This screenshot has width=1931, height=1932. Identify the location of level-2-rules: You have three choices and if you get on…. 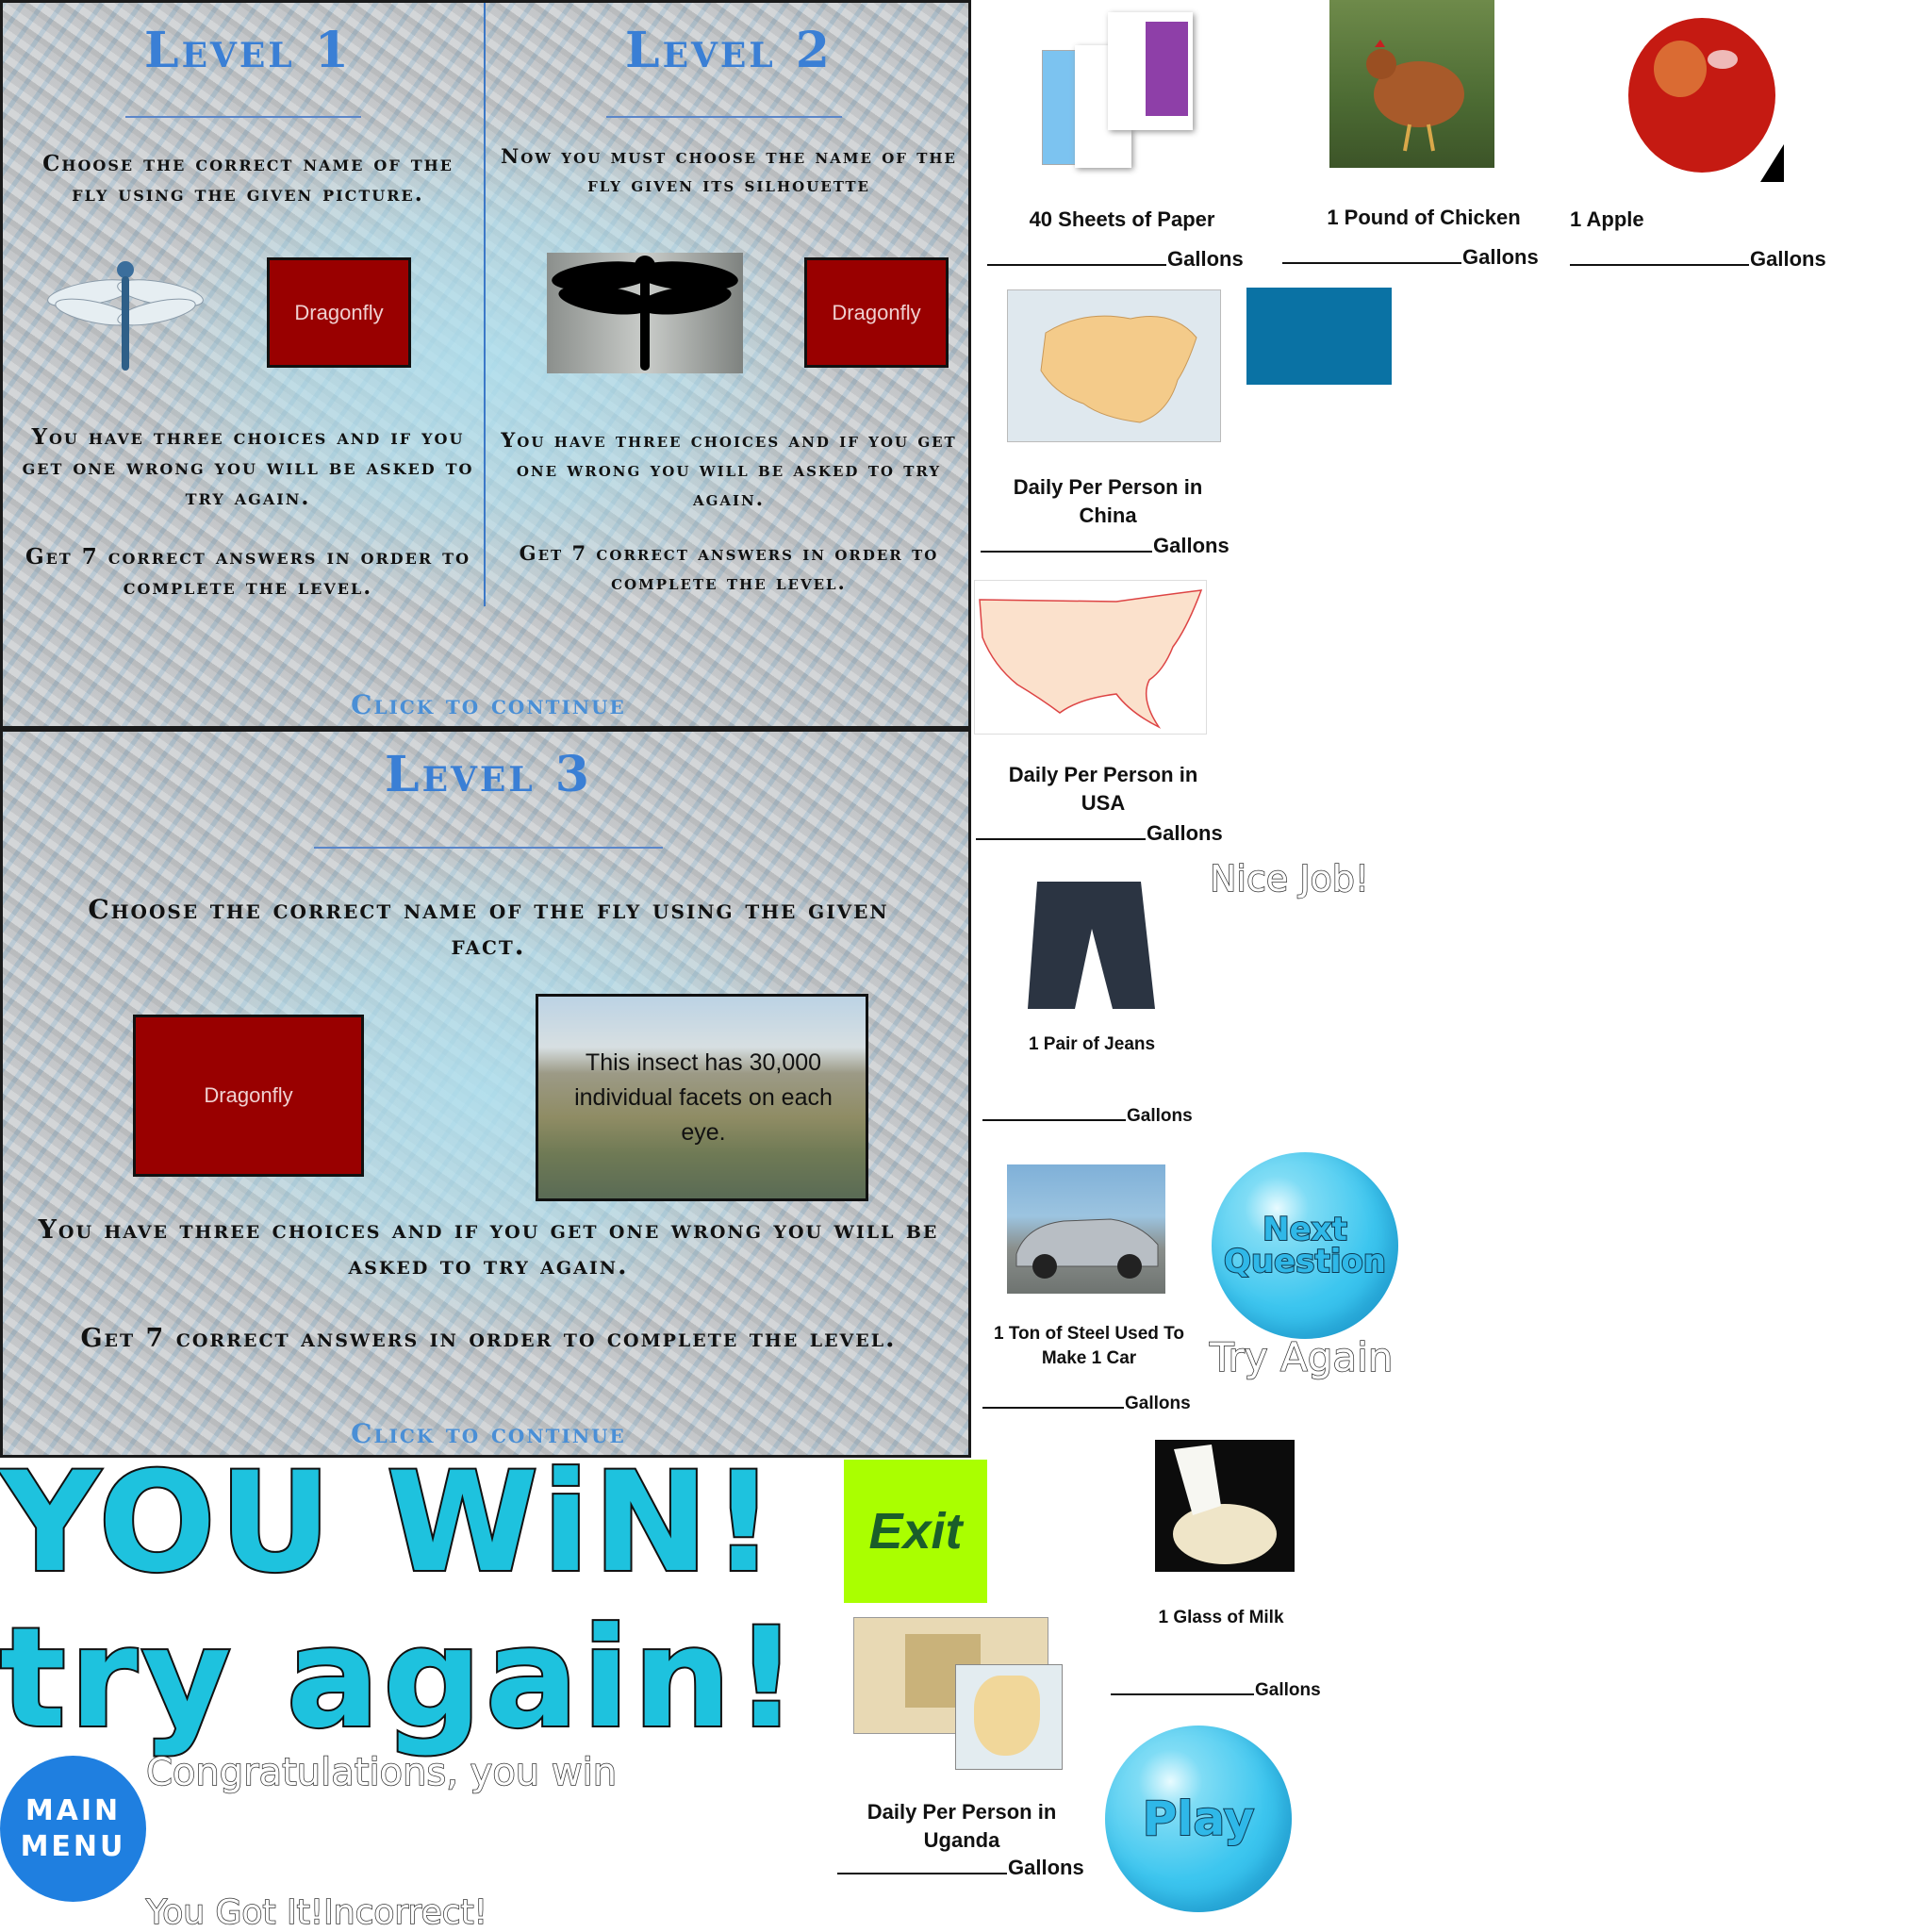
(729, 469).